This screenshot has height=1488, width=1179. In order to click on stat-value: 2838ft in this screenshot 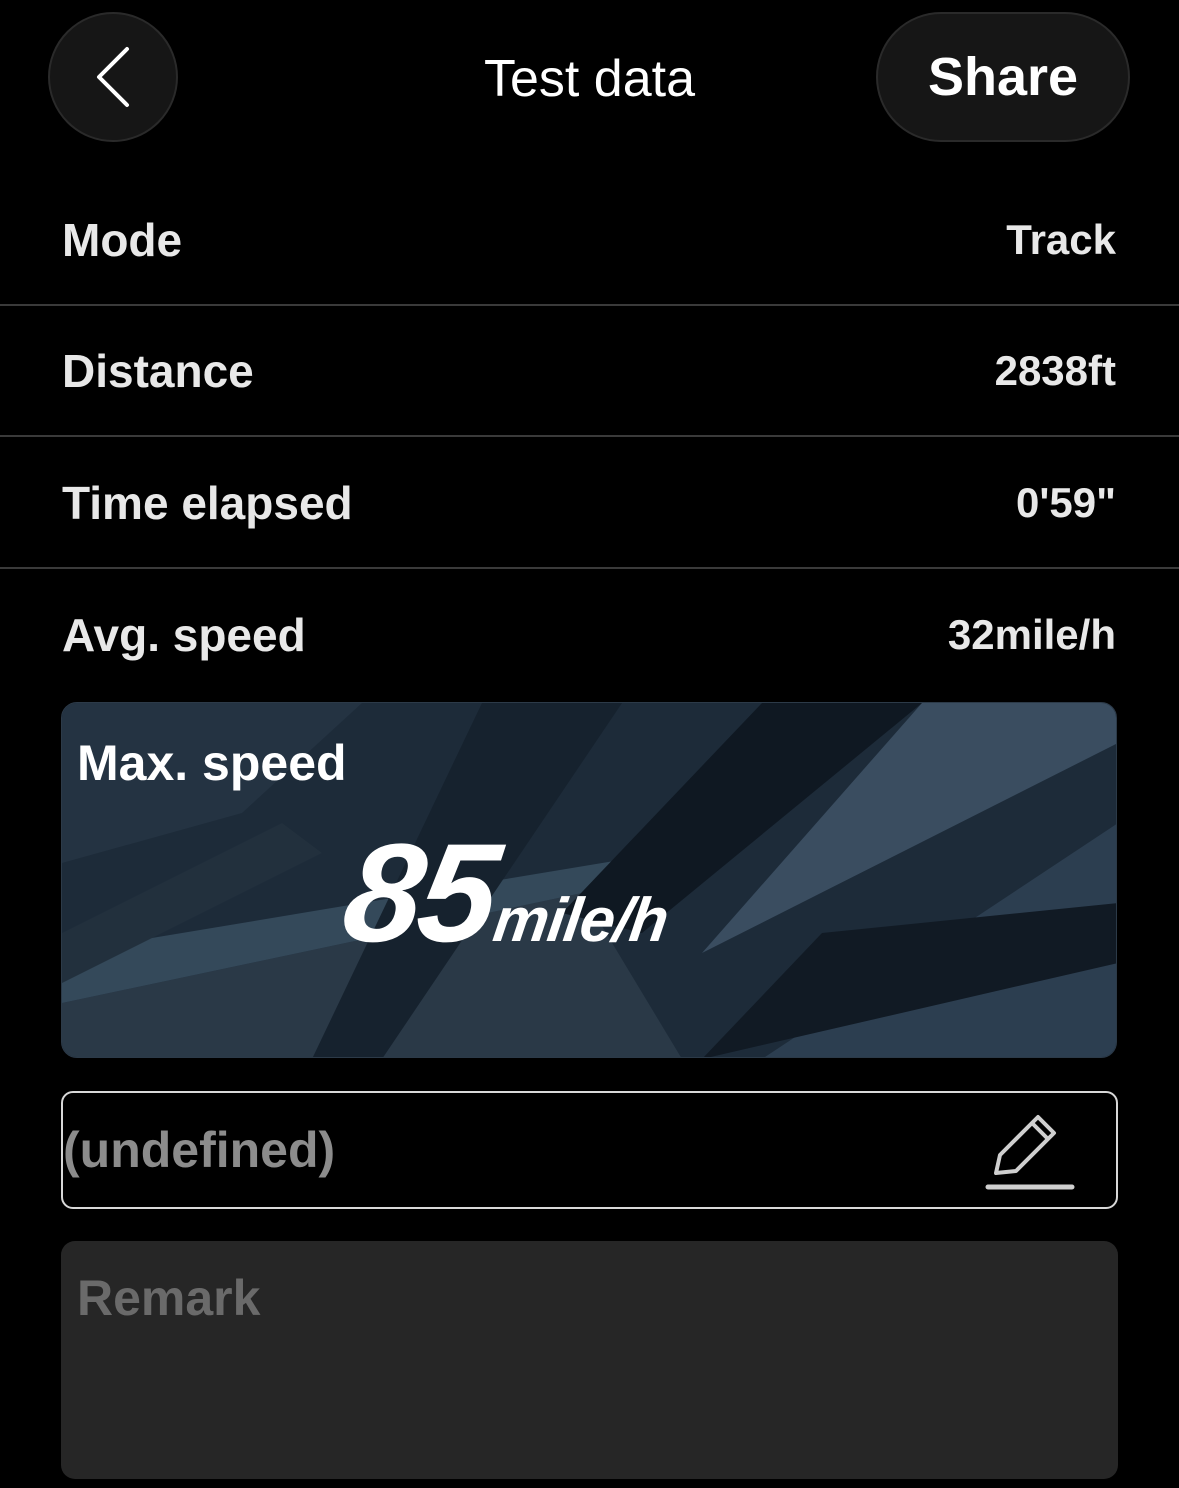, I will do `click(1055, 370)`.